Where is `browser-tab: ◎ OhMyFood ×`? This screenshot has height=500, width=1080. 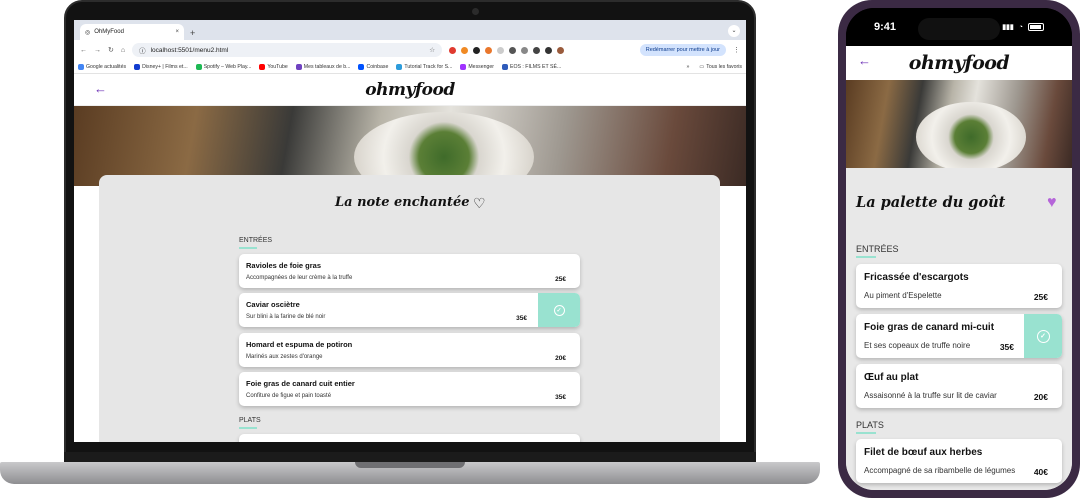
browser-tab: ◎ OhMyFood × is located at coordinates (132, 32).